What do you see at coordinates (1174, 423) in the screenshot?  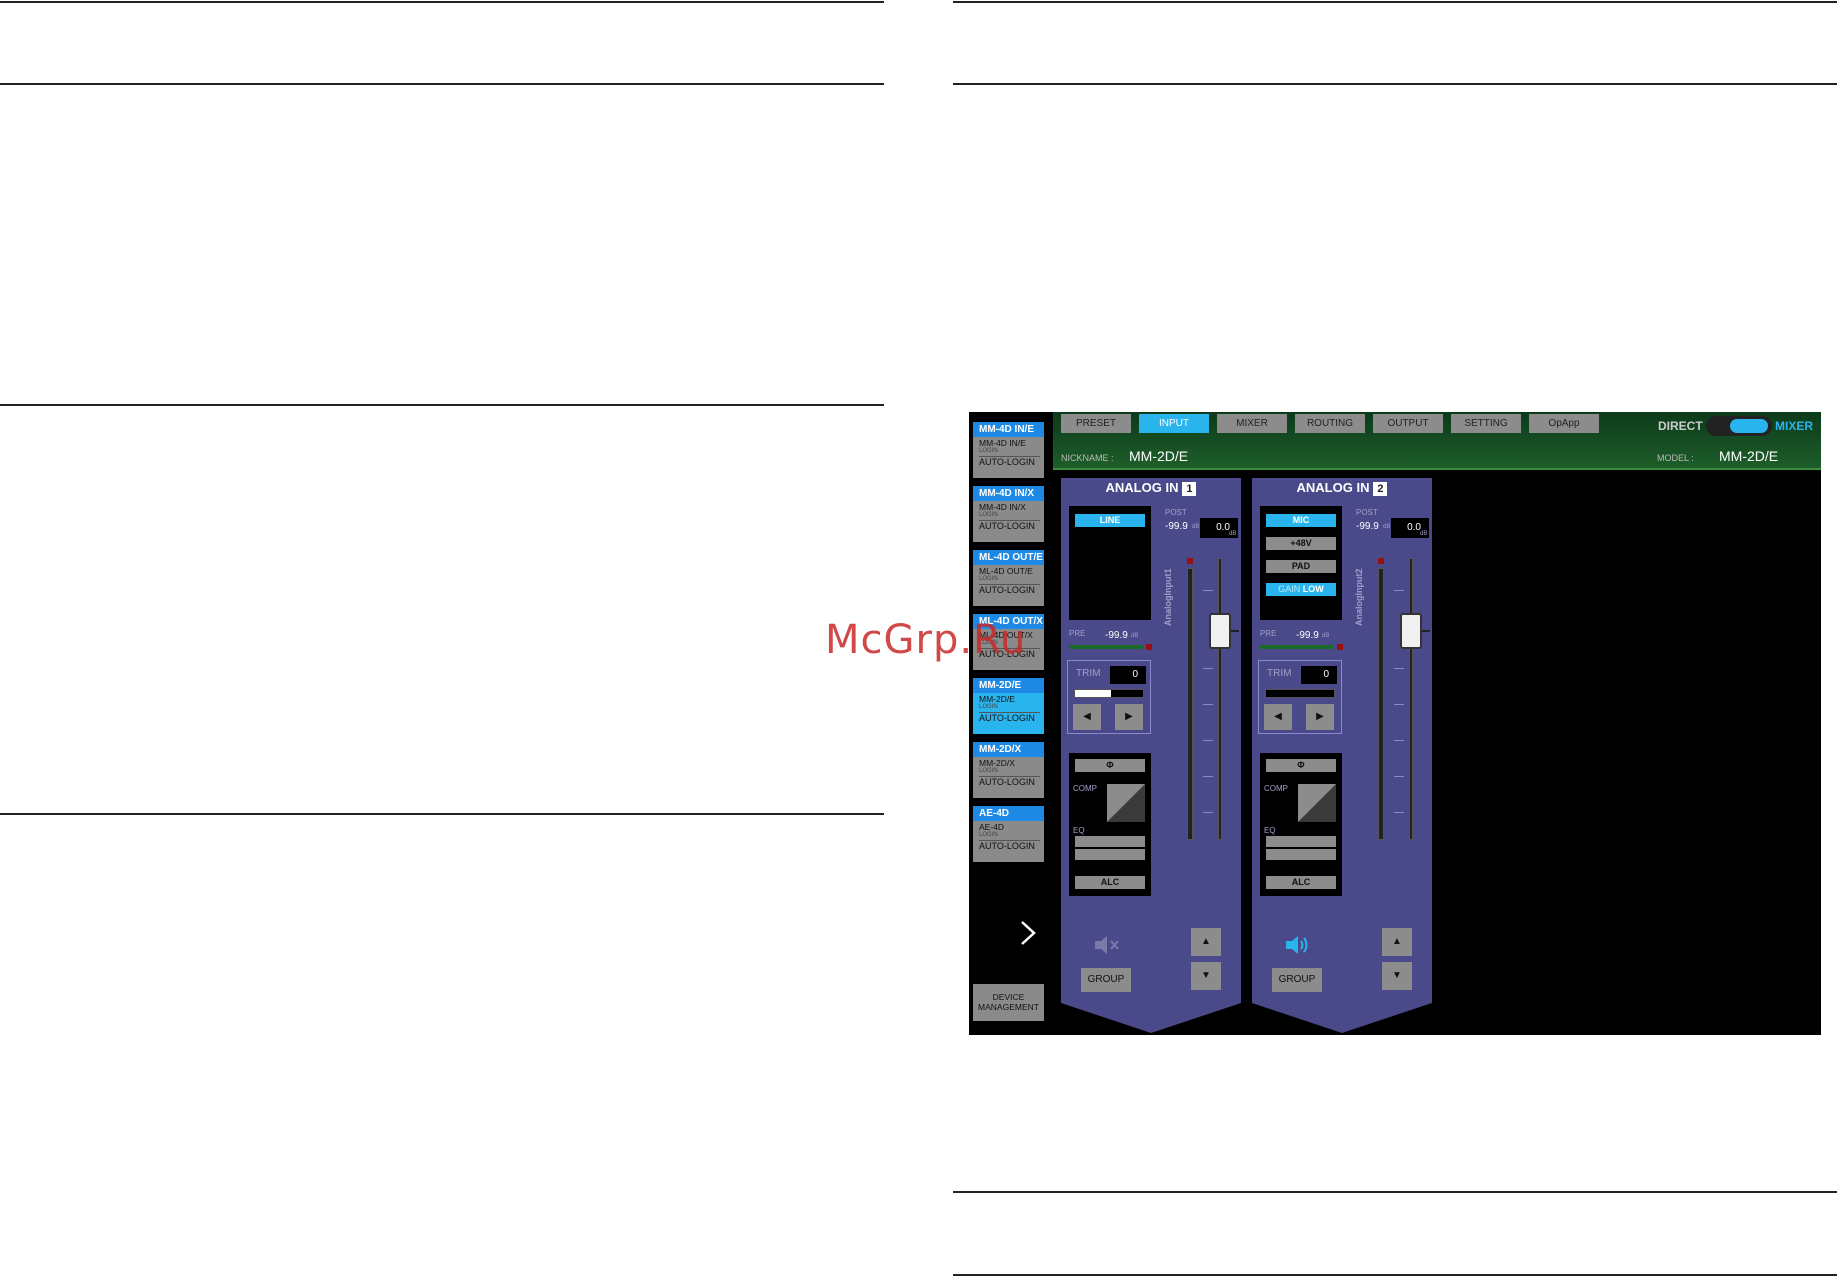 I see `tab-input: INPUT` at bounding box center [1174, 423].